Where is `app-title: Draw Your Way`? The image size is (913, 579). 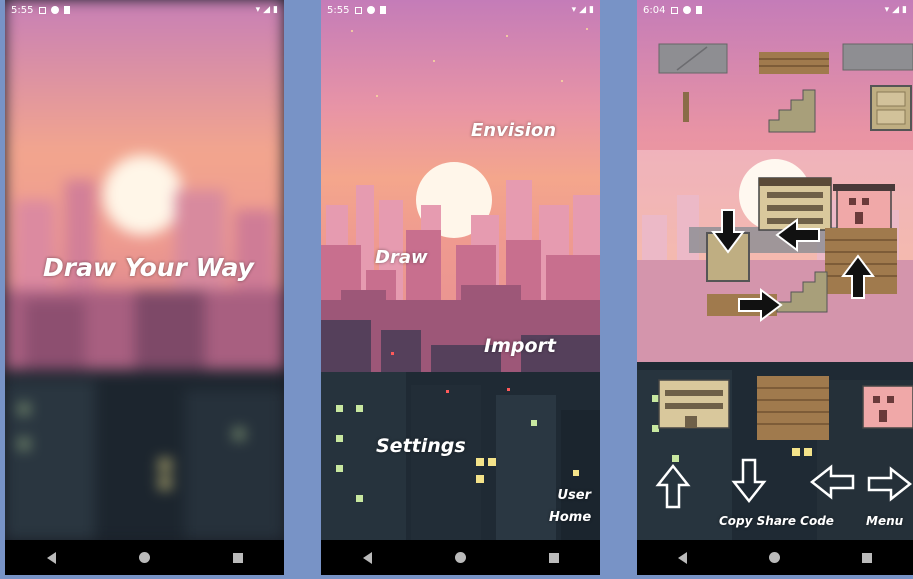 app-title: Draw Your Way is located at coordinates (148, 267).